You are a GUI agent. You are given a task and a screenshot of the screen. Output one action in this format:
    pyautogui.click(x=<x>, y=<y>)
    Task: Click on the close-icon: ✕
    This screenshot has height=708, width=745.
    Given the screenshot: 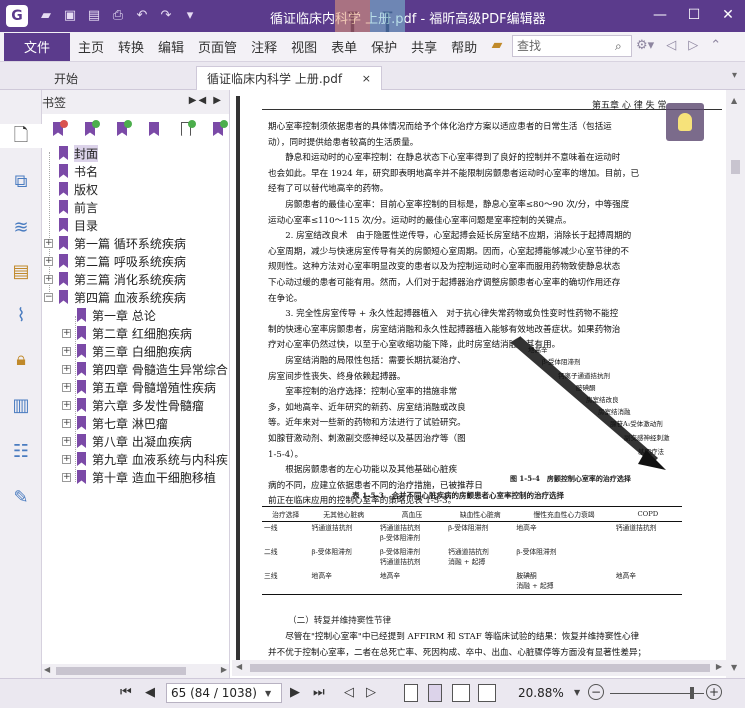 What is the action you would take?
    pyautogui.click(x=728, y=16)
    